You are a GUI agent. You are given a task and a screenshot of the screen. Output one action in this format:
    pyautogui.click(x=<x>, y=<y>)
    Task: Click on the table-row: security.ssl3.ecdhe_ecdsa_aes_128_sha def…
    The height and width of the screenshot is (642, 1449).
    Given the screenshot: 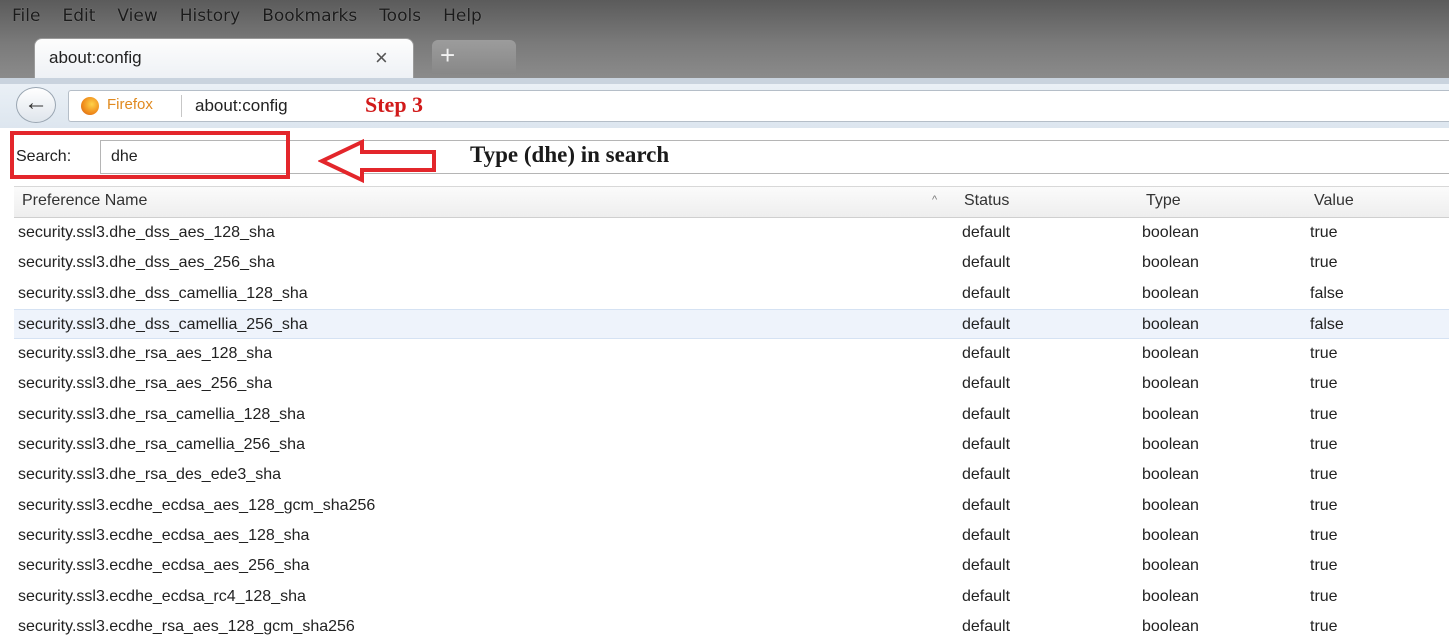 What is the action you would take?
    pyautogui.click(x=731, y=536)
    